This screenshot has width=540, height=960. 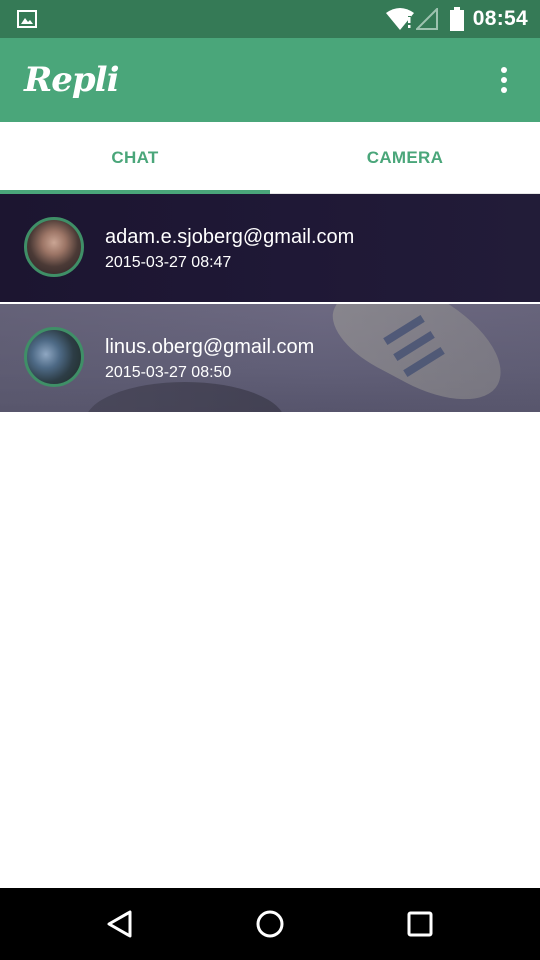 I want to click on back-icon, so click(x=120, y=924).